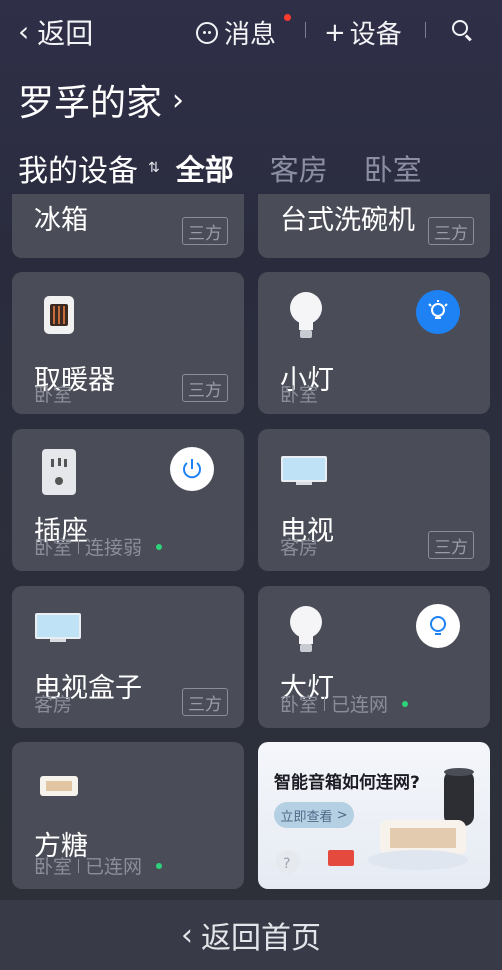  What do you see at coordinates (128, 226) in the screenshot?
I see `device-card-fridge: 冰箱 三方` at bounding box center [128, 226].